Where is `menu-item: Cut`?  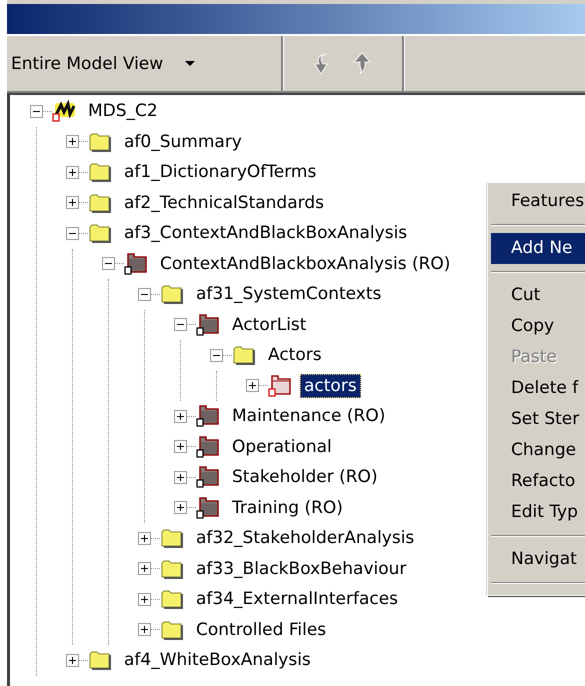 menu-item: Cut is located at coordinates (538, 295).